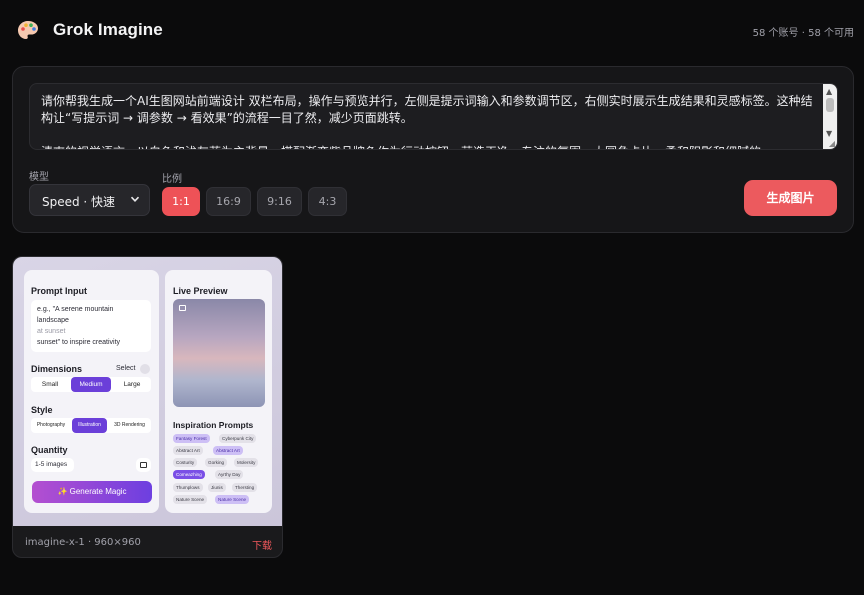 The width and height of the screenshot is (864, 595). I want to click on mockup-style-3d: 3D Rendering, so click(129, 425).